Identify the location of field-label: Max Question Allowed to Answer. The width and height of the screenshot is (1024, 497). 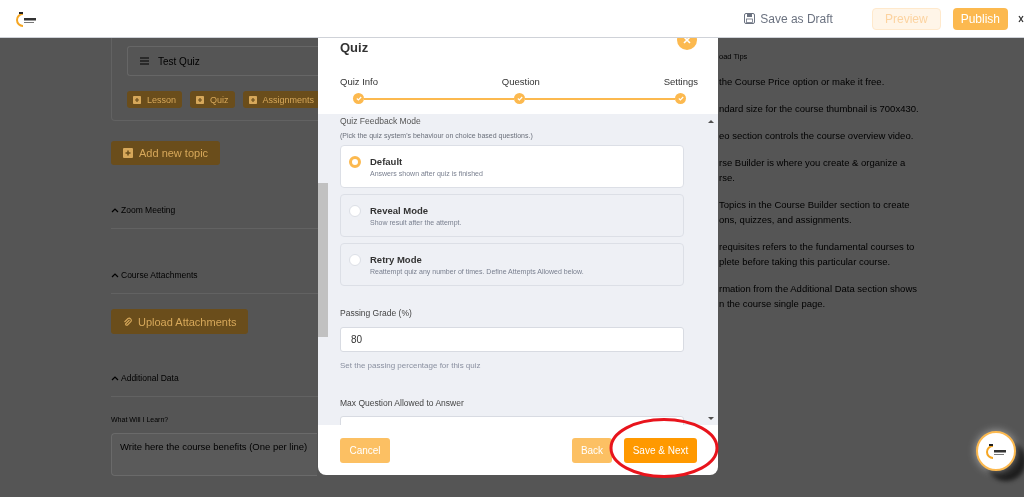
(402, 403).